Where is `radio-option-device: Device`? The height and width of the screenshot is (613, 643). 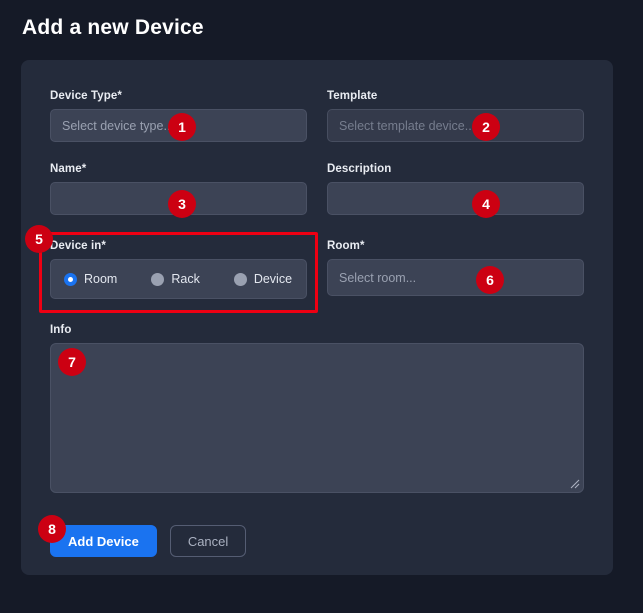 radio-option-device: Device is located at coordinates (263, 279).